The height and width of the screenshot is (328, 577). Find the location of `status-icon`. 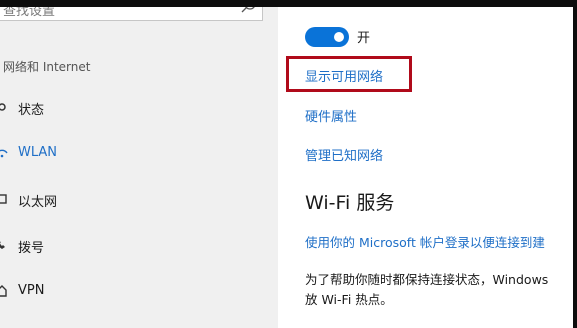

status-icon is located at coordinates (3, 107).